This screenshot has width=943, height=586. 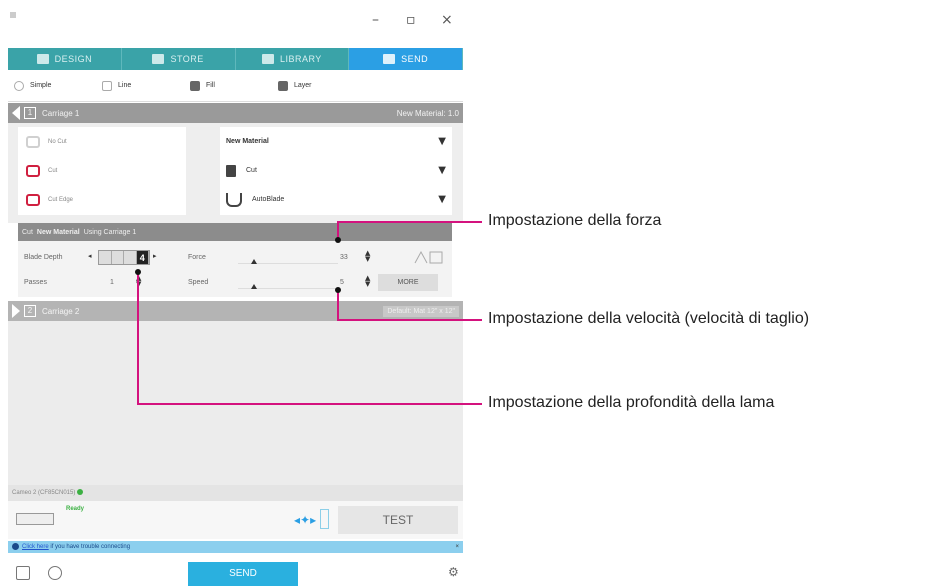 I want to click on tutorial-icon, so click(x=55, y=573).